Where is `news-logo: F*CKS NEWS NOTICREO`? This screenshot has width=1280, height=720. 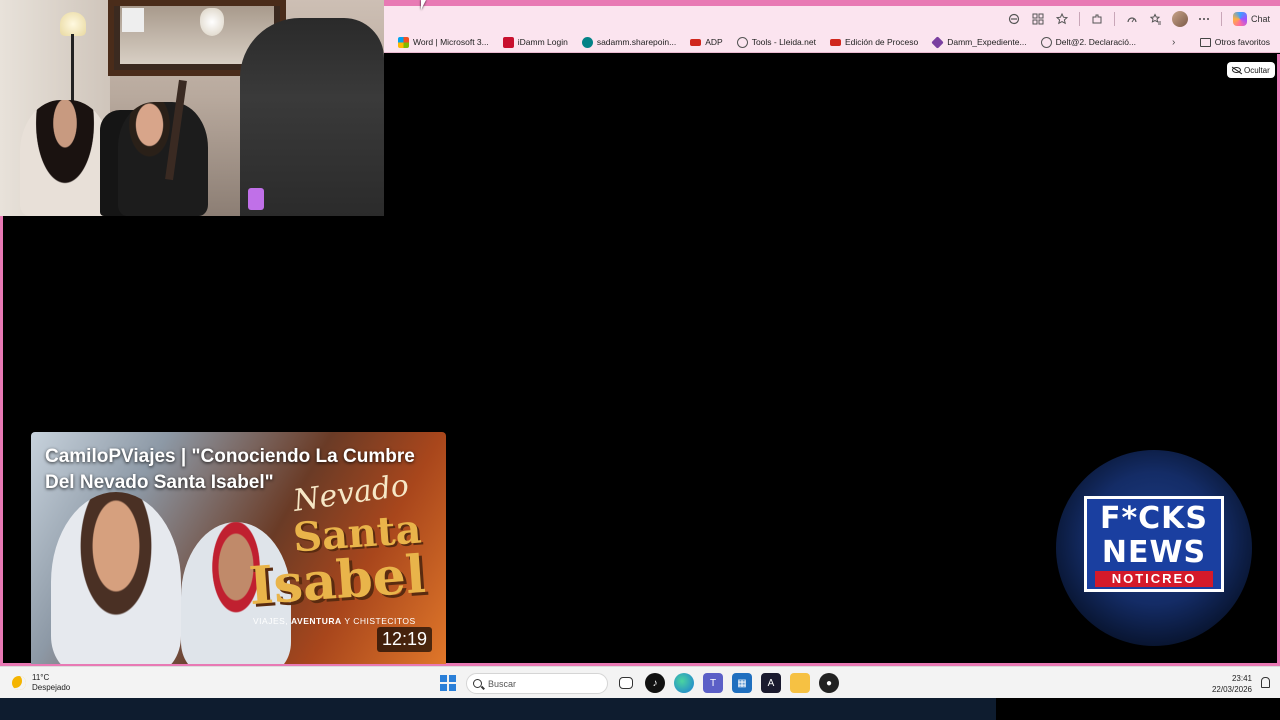 news-logo: F*CKS NEWS NOTICREO is located at coordinates (1154, 548).